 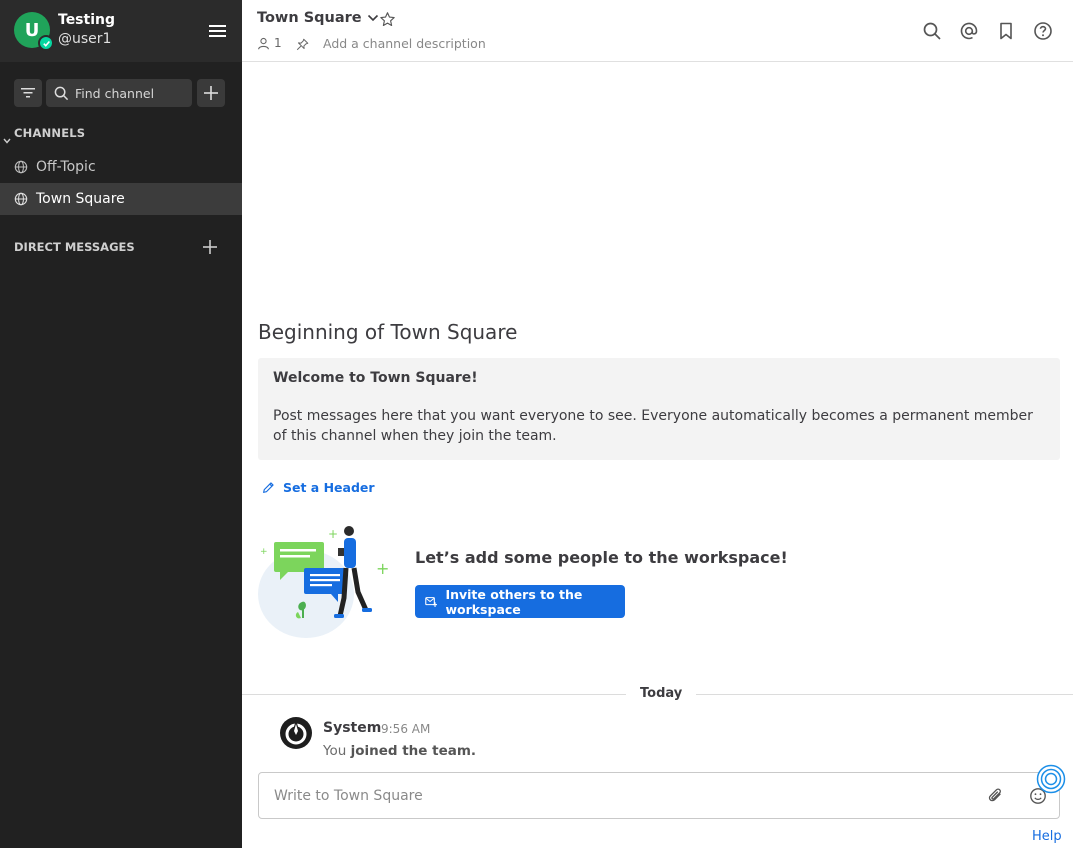 I want to click on star-icon, so click(x=387, y=21).